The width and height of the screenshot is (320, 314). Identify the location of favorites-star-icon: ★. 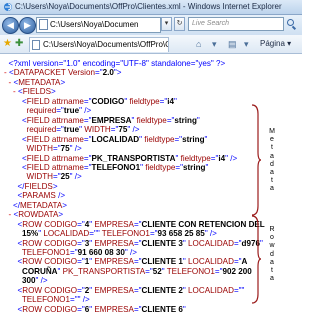
(7, 43).